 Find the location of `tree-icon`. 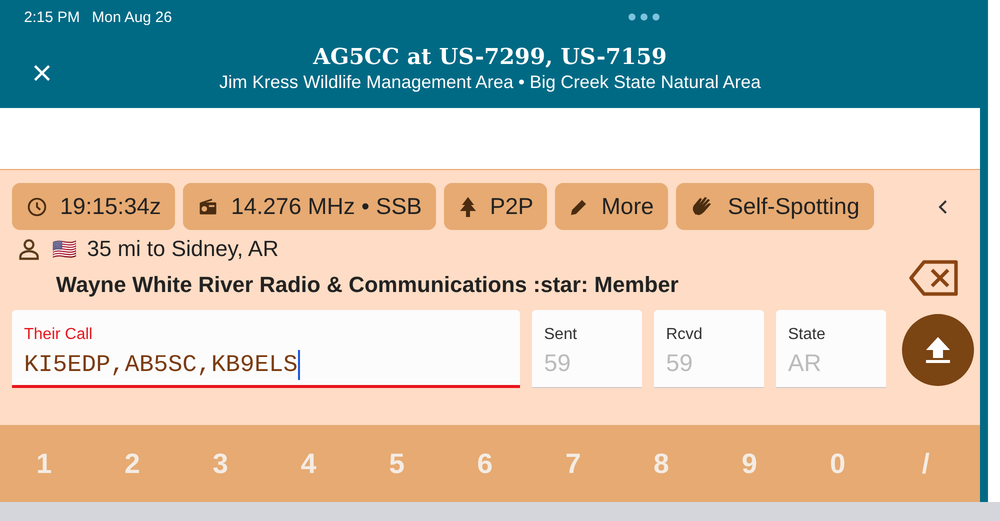

tree-icon is located at coordinates (468, 207).